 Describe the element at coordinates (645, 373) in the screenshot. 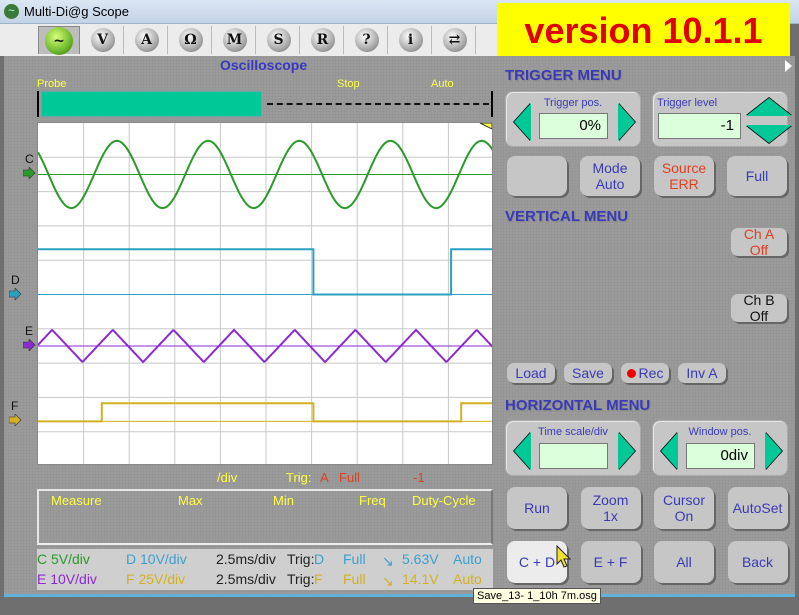

I see `record-button: Rec` at that location.